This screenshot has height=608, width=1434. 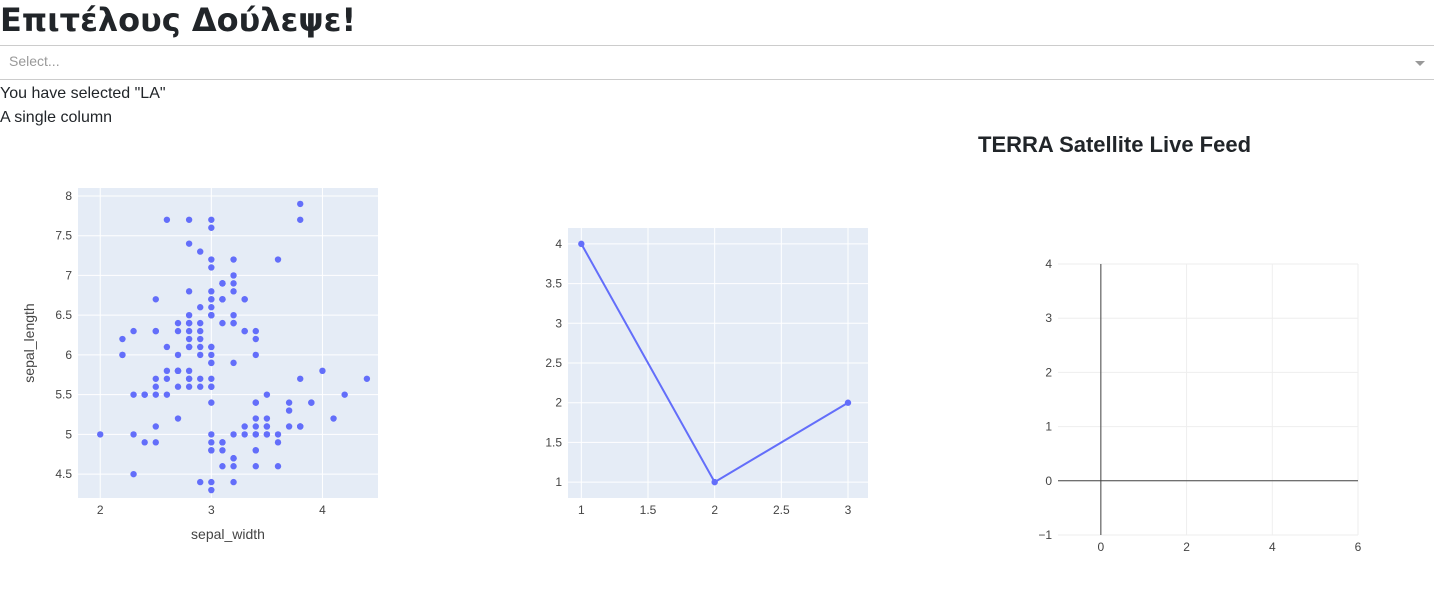 I want to click on y-tick-label: 5, so click(x=68, y=434).